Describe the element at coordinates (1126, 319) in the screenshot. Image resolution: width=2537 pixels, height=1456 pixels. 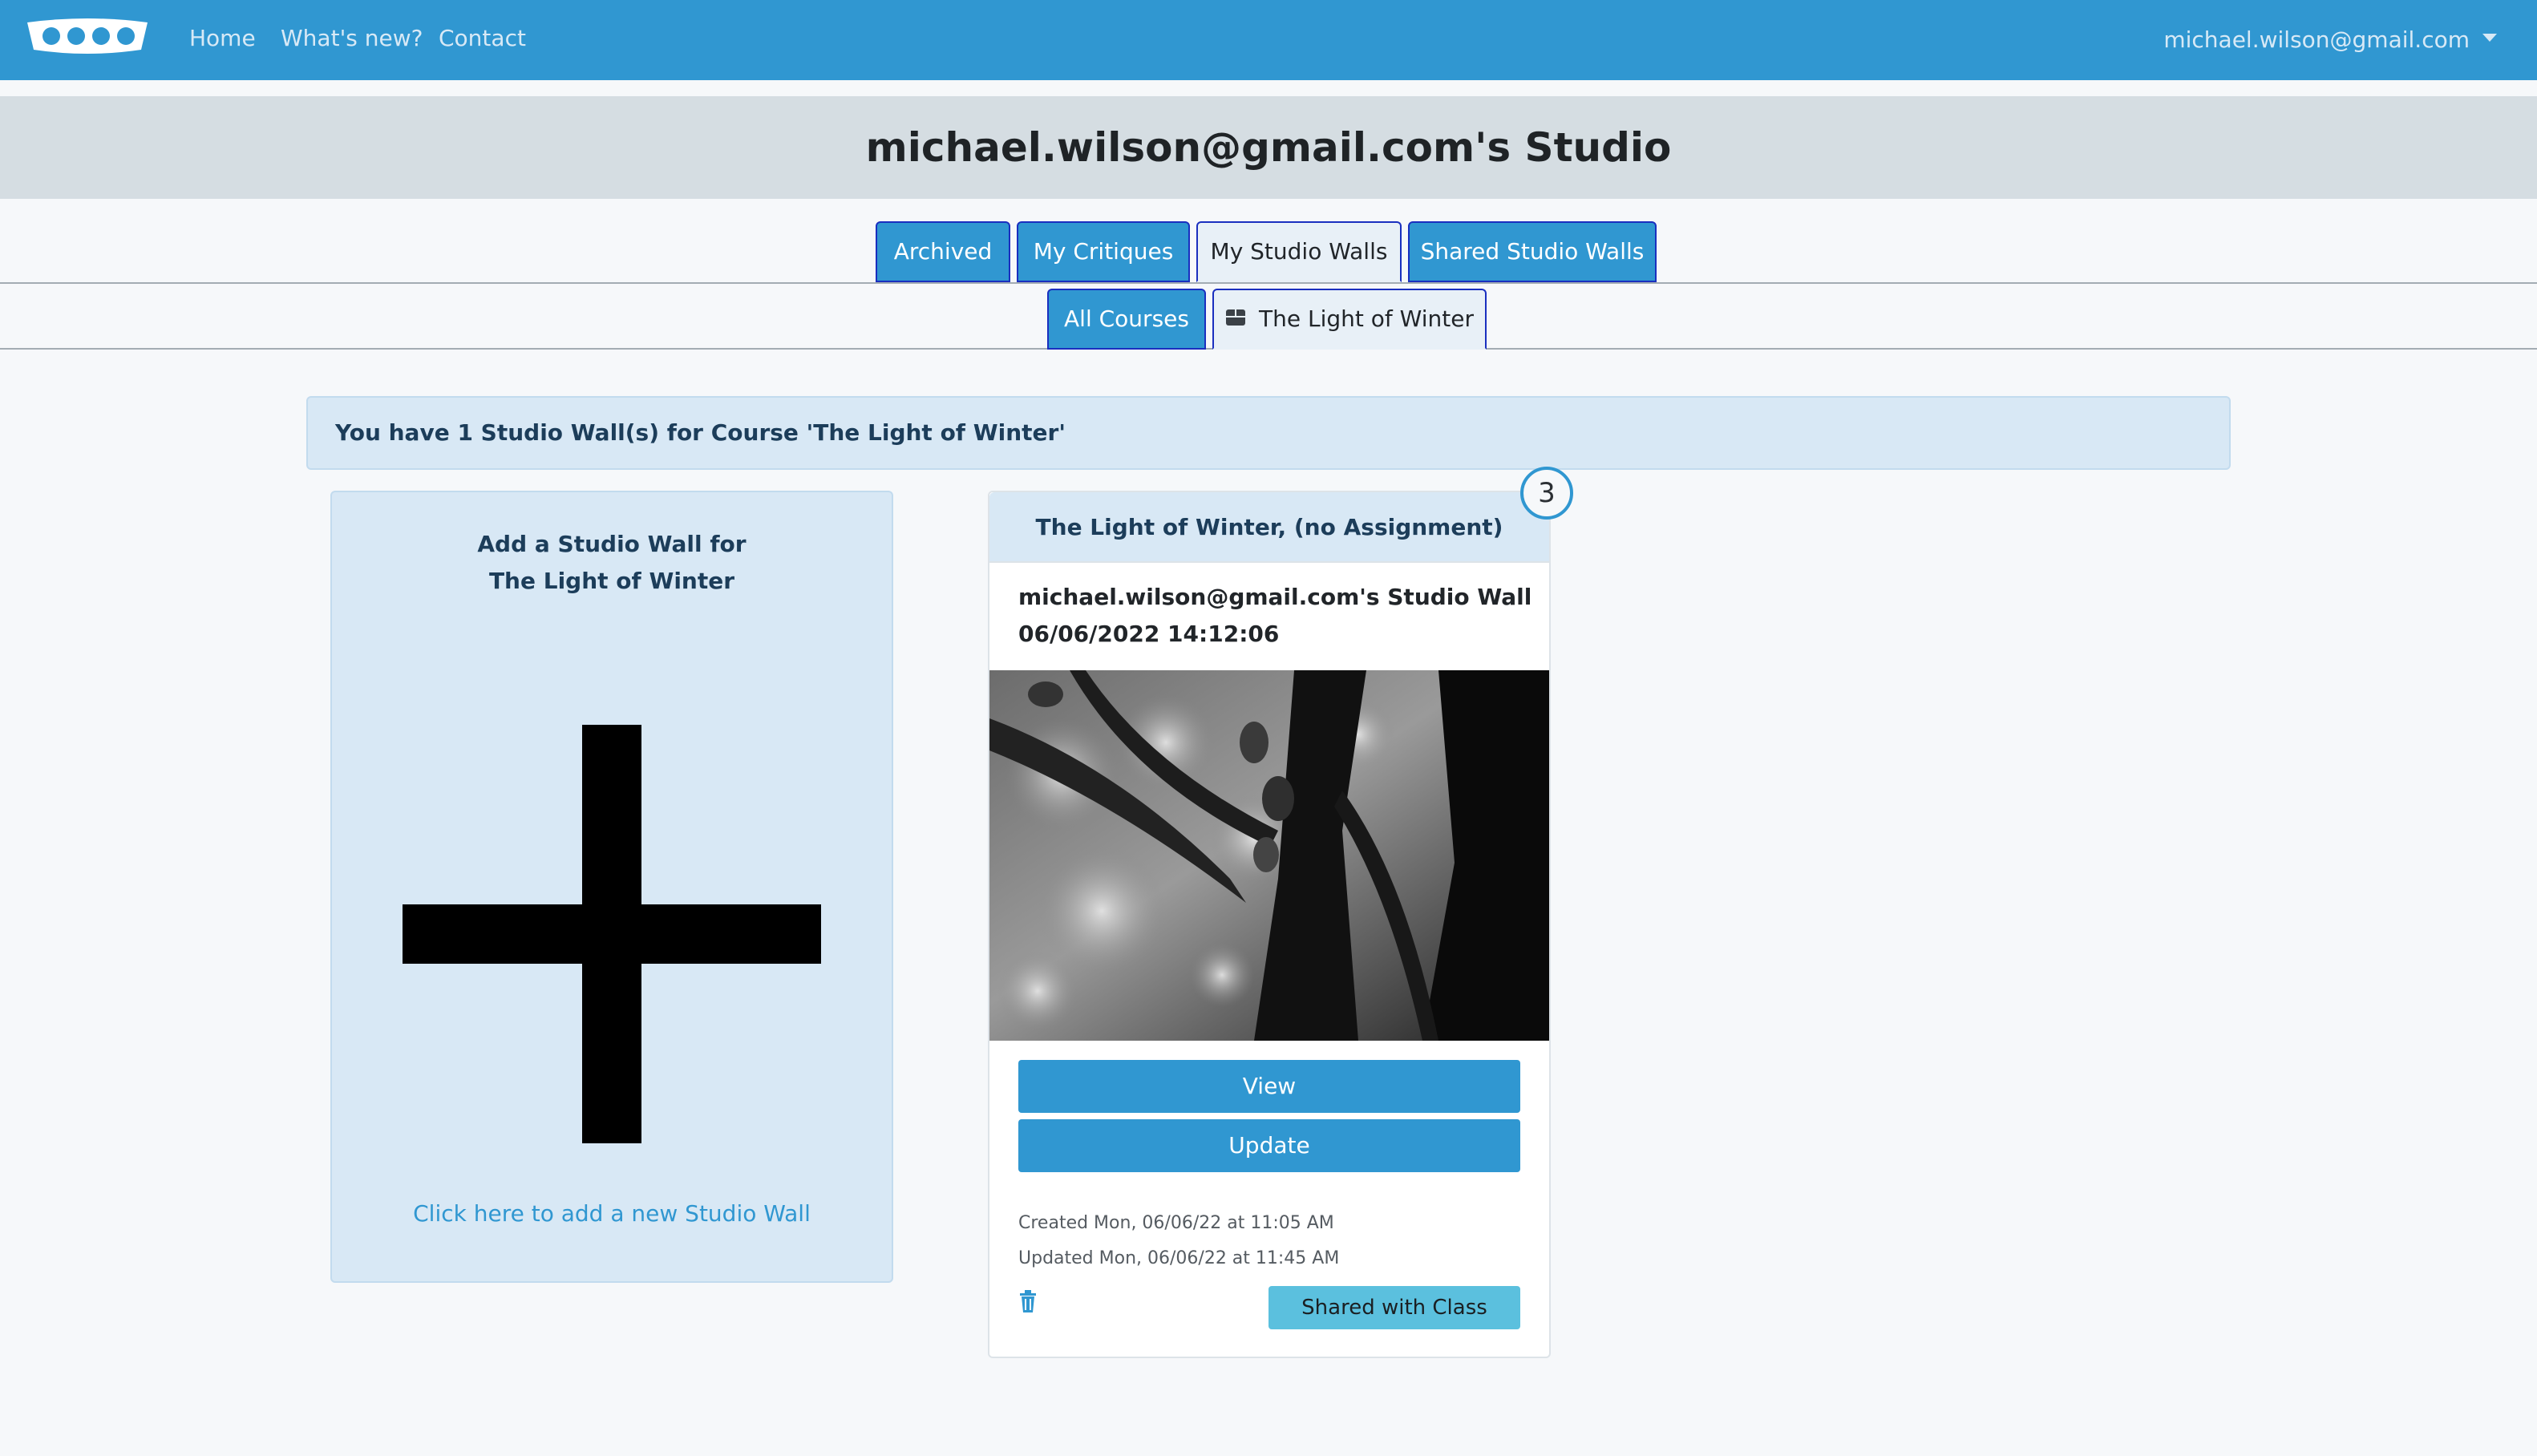
I see `tab-all-courses: All Courses` at that location.